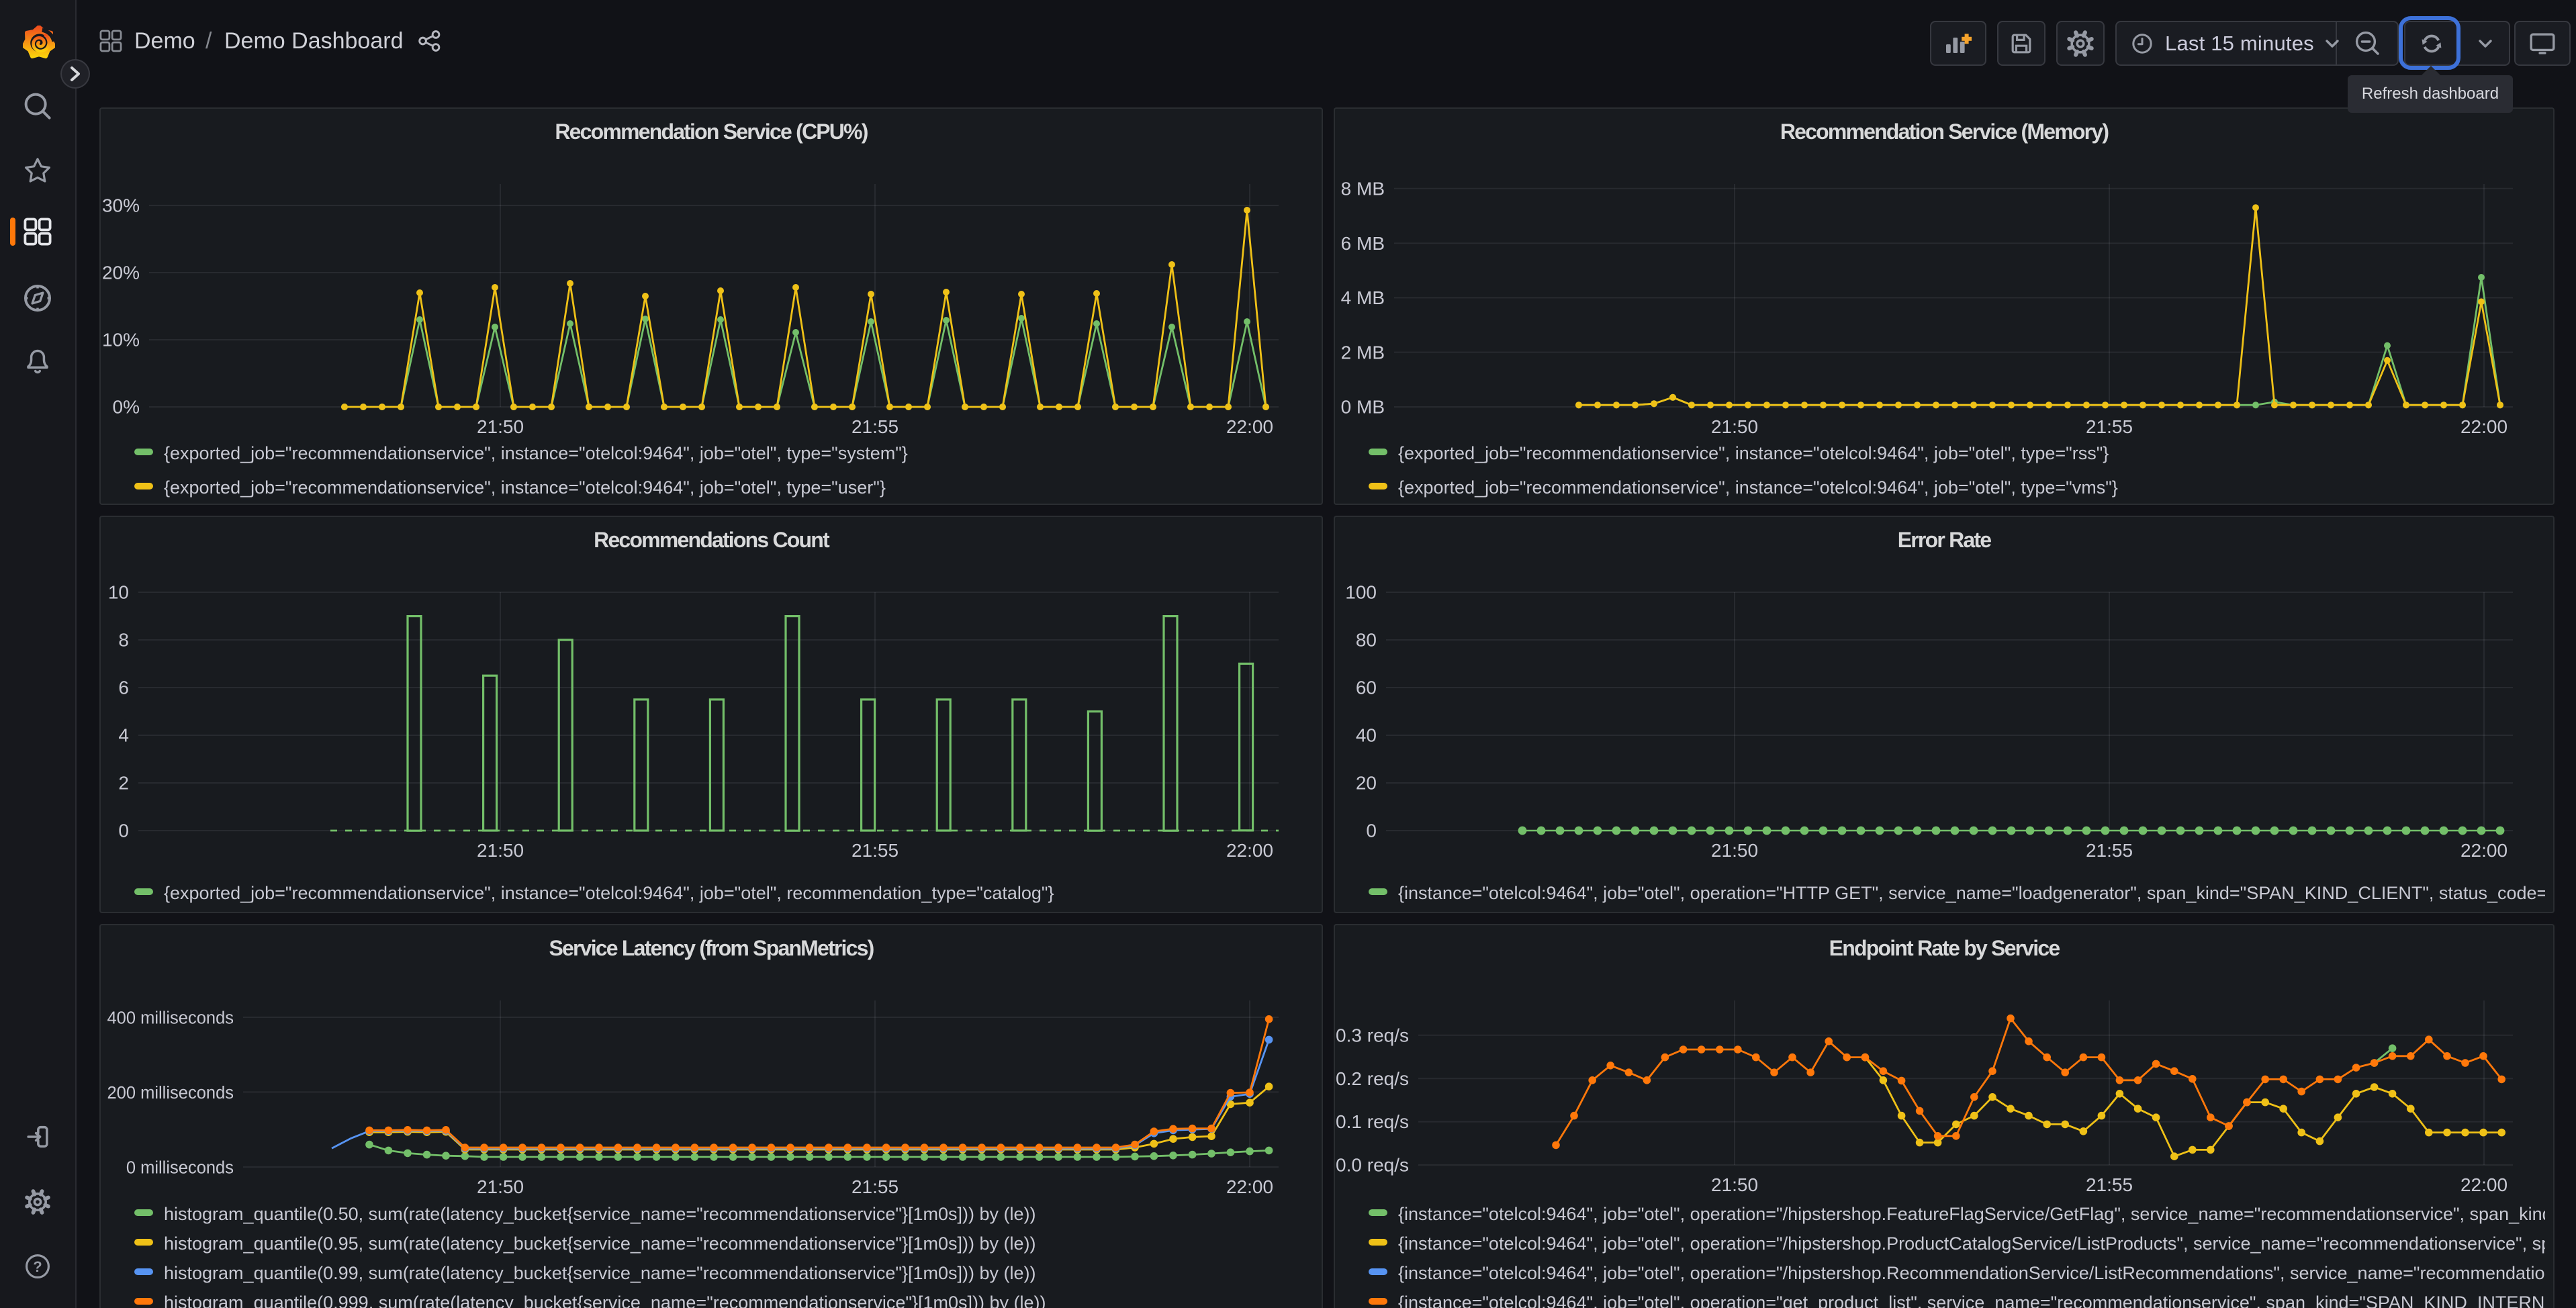  I want to click on svg-text: 0.2 req/s, so click(1372, 1079).